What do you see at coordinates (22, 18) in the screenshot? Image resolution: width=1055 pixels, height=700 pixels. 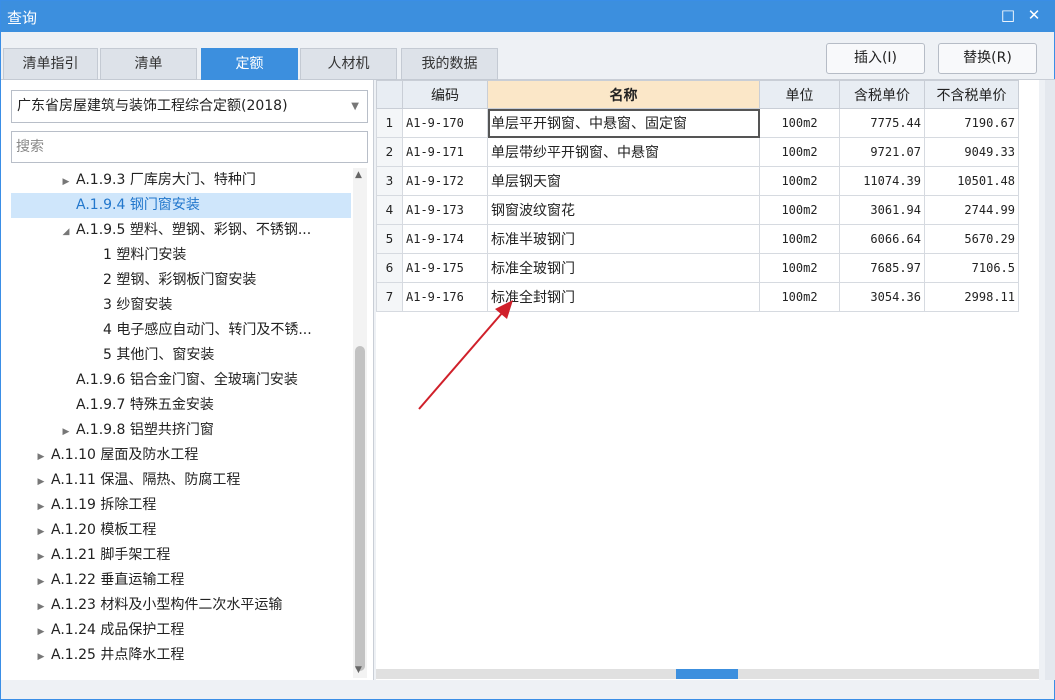 I see `window-title: 查询` at bounding box center [22, 18].